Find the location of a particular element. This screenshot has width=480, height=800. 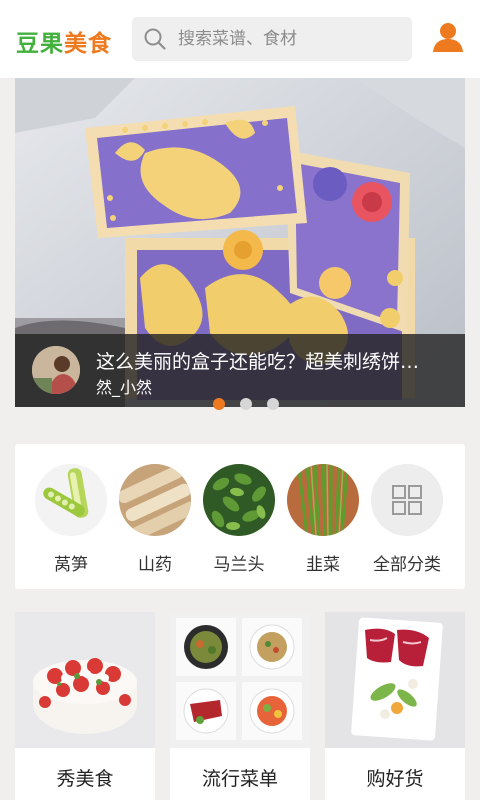

app-logo: 豆果美食 is located at coordinates (64, 41).